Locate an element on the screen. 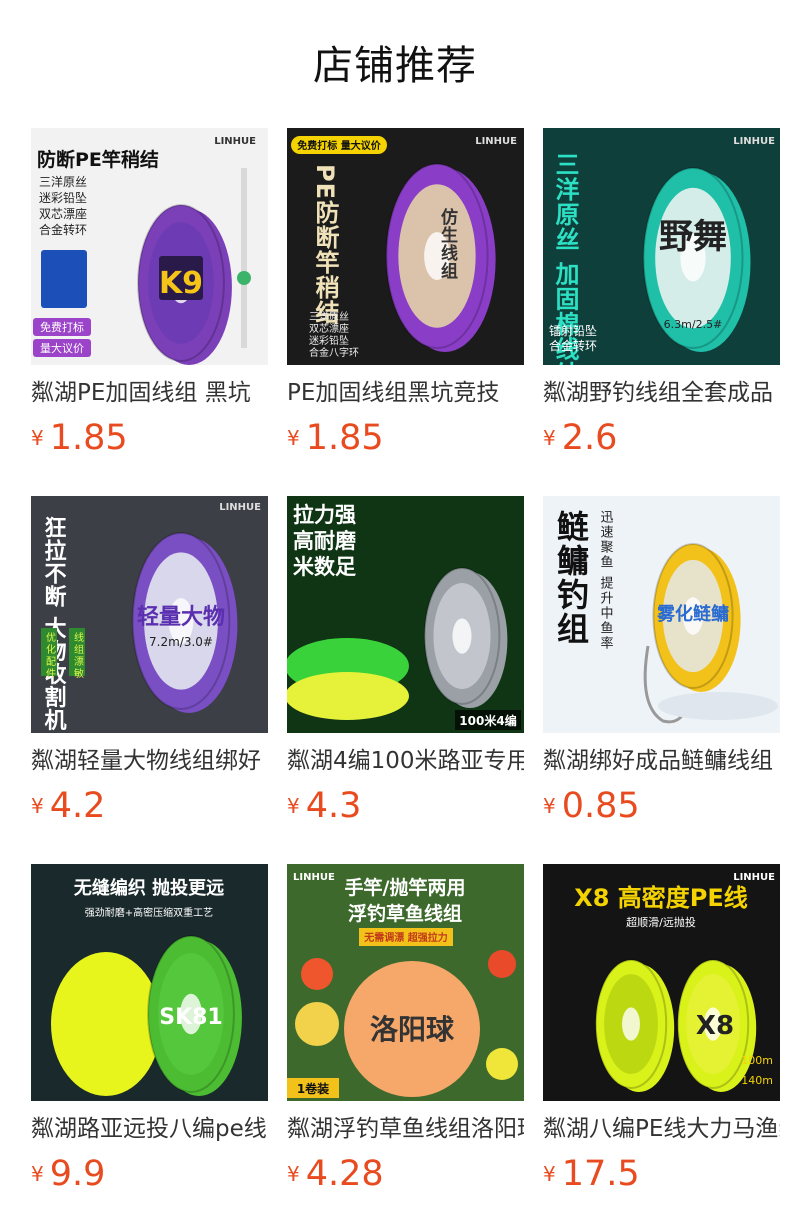 The width and height of the screenshot is (790, 1232). product-card: 鲢鳙钓组 迅速聚鱼 提升中鱼率 雾化鲢鳙粼湖绑好成品鲢鳙线组 ¥0.85 is located at coordinates (661, 661).